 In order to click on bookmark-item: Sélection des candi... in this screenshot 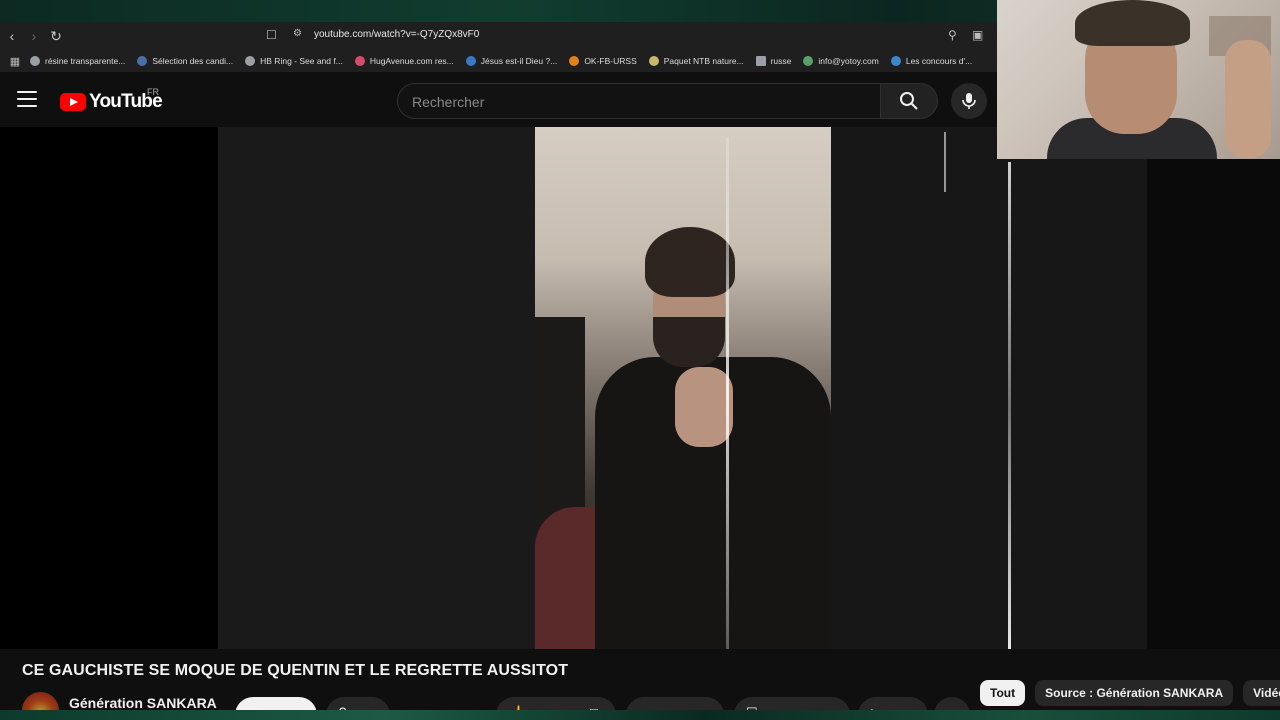, I will do `click(185, 61)`.